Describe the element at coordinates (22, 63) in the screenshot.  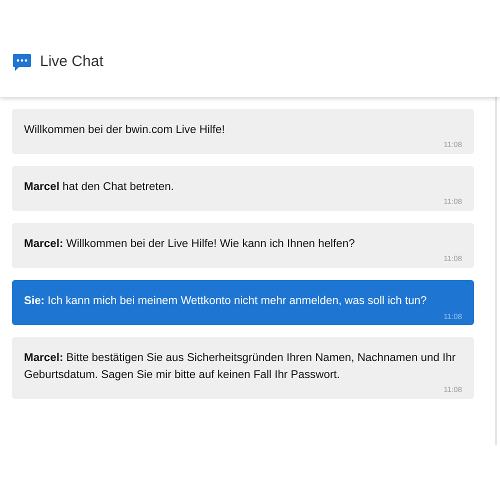
I see `chat-bubble-icon` at that location.